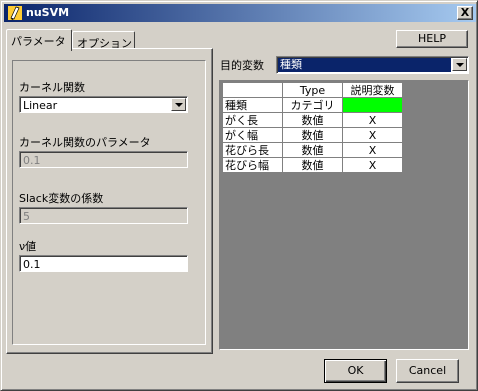 This screenshot has width=478, height=391. I want to click on tab-parameters-label: パラメータ, so click(38, 41).